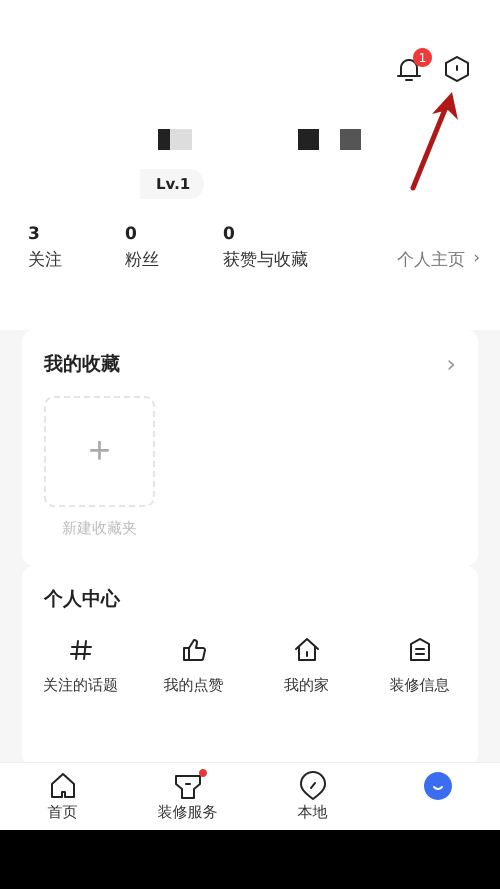 The width and height of the screenshot is (500, 889). Describe the element at coordinates (82, 599) in the screenshot. I see `section-title: 个人中心` at that location.